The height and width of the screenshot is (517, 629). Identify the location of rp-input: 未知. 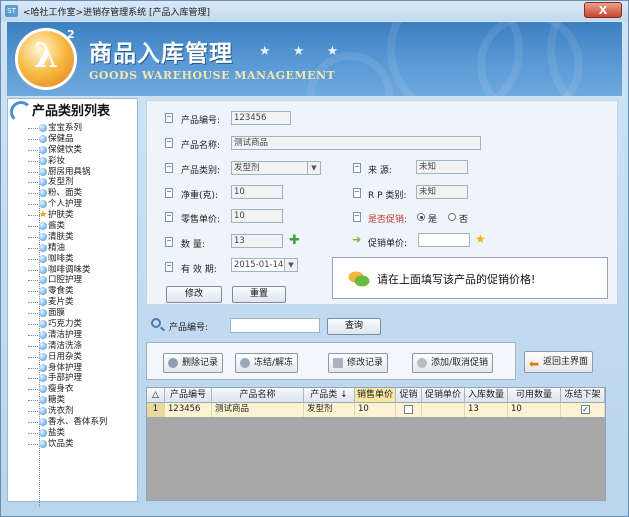
(442, 192).